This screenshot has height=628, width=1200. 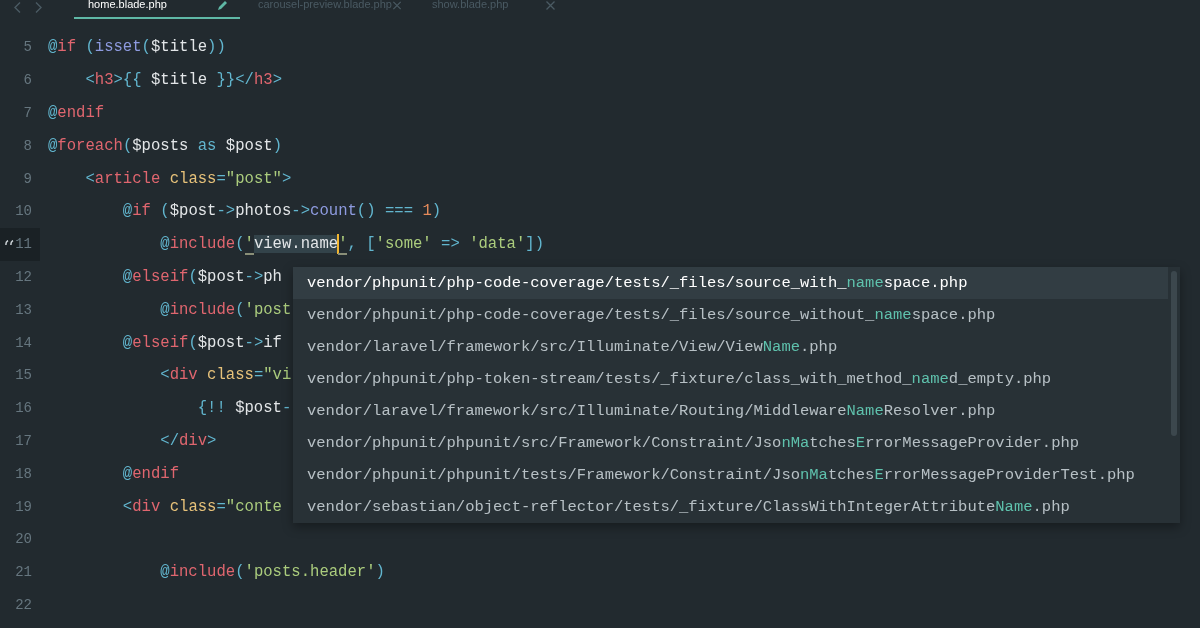 What do you see at coordinates (272, 573) in the screenshot?
I see `code-line: @include('posts.header')` at bounding box center [272, 573].